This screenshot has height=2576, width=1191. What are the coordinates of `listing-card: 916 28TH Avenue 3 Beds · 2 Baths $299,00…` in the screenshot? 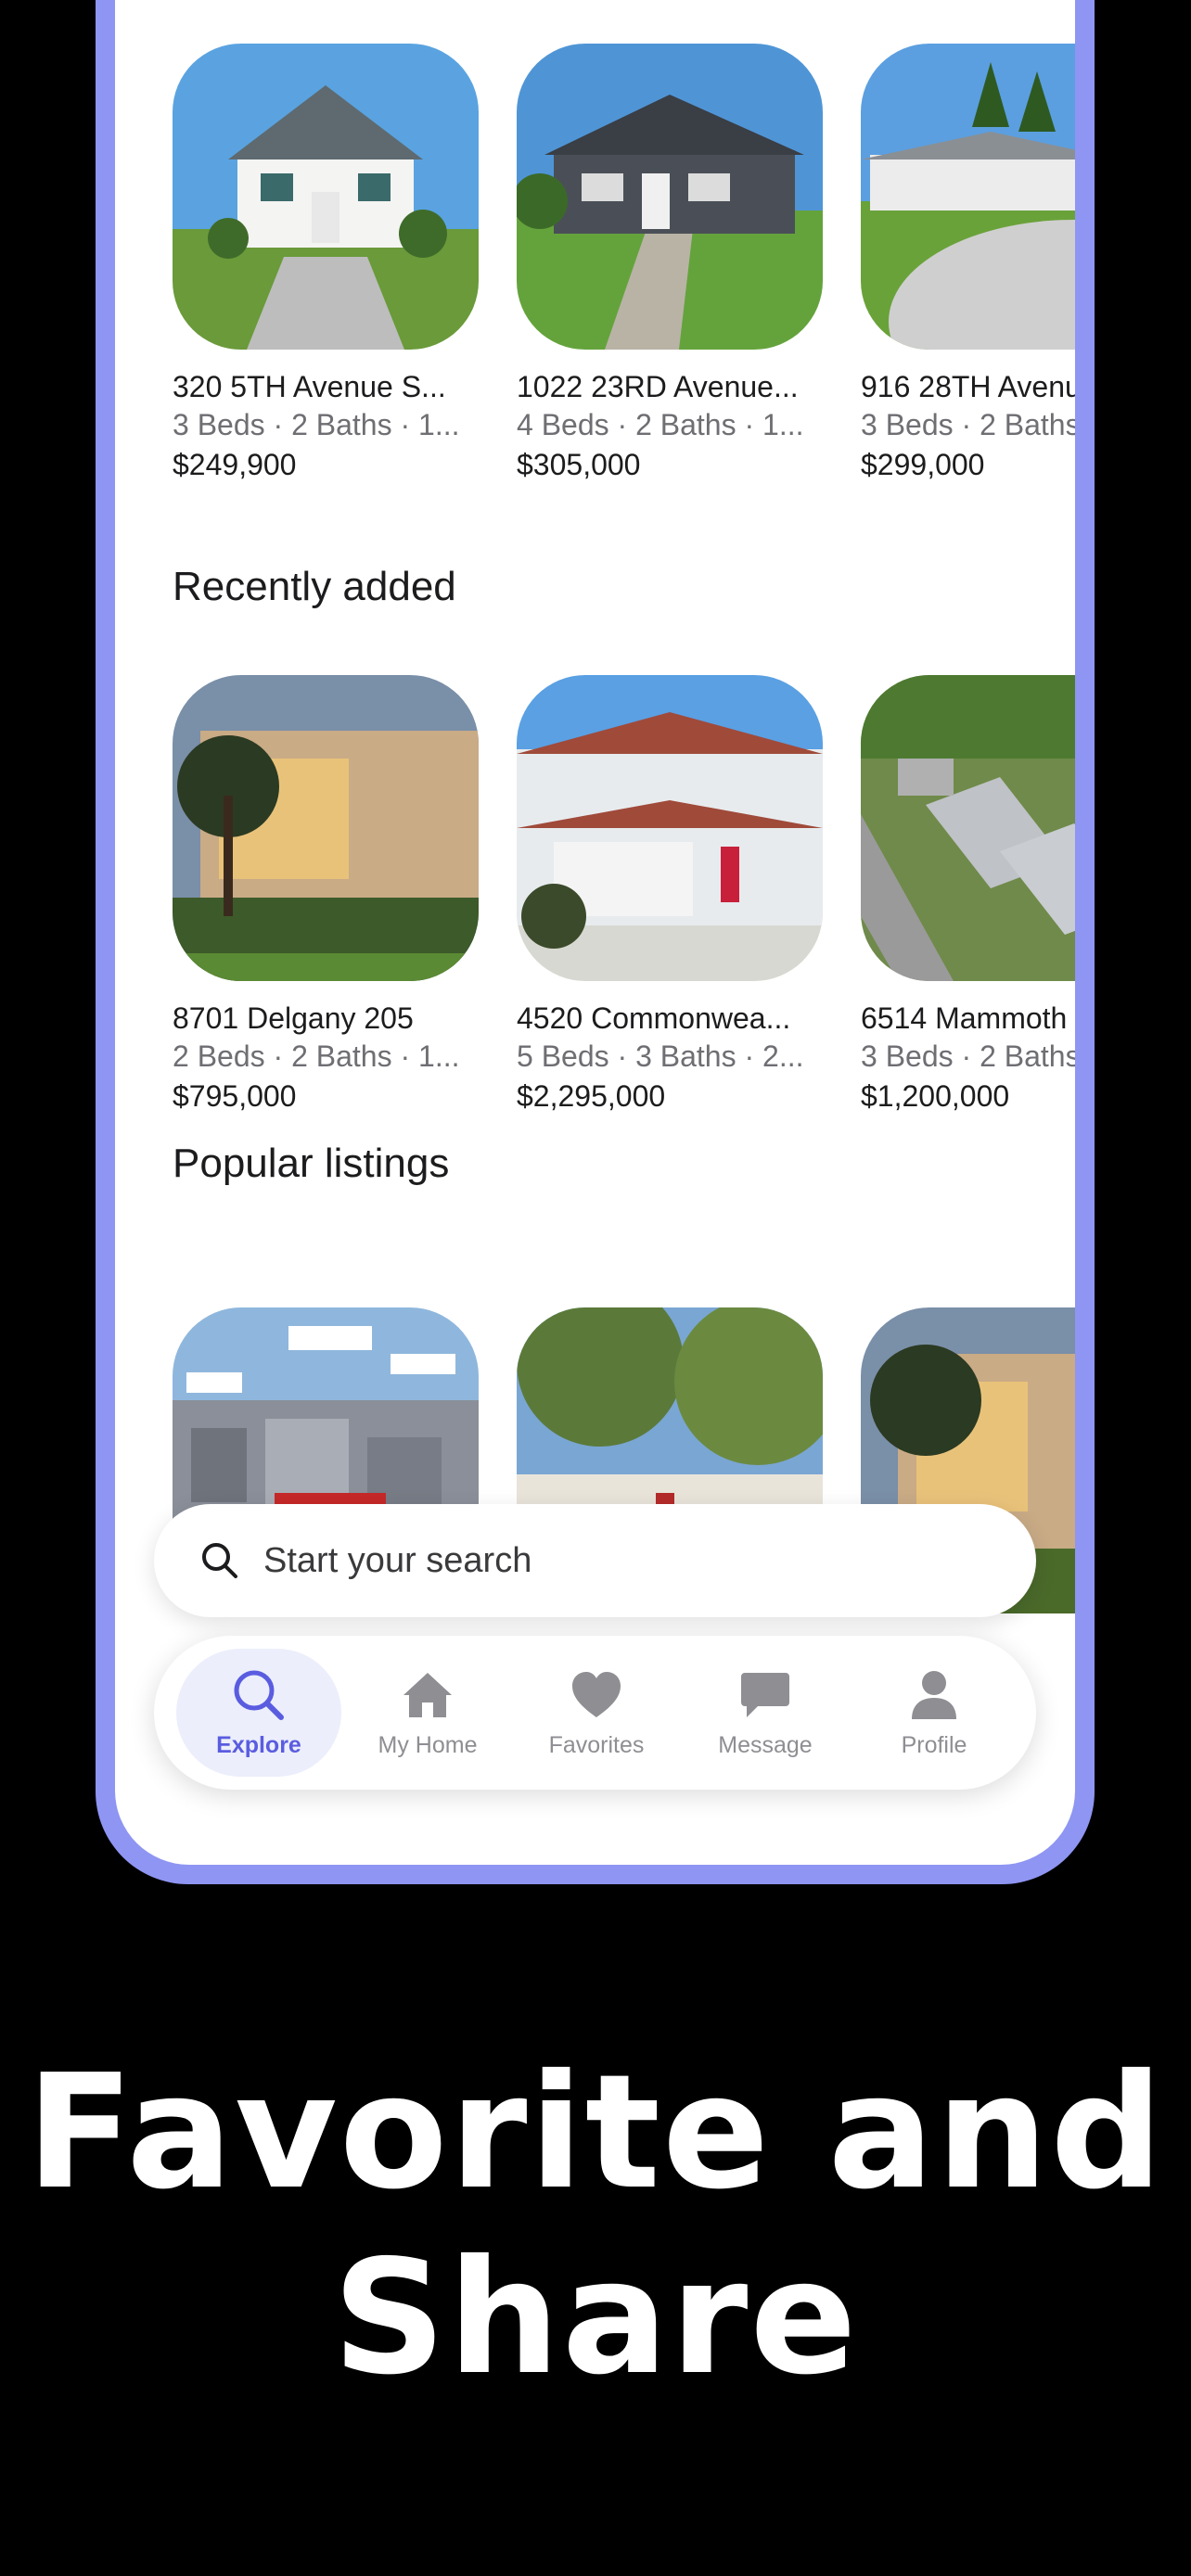 It's located at (968, 263).